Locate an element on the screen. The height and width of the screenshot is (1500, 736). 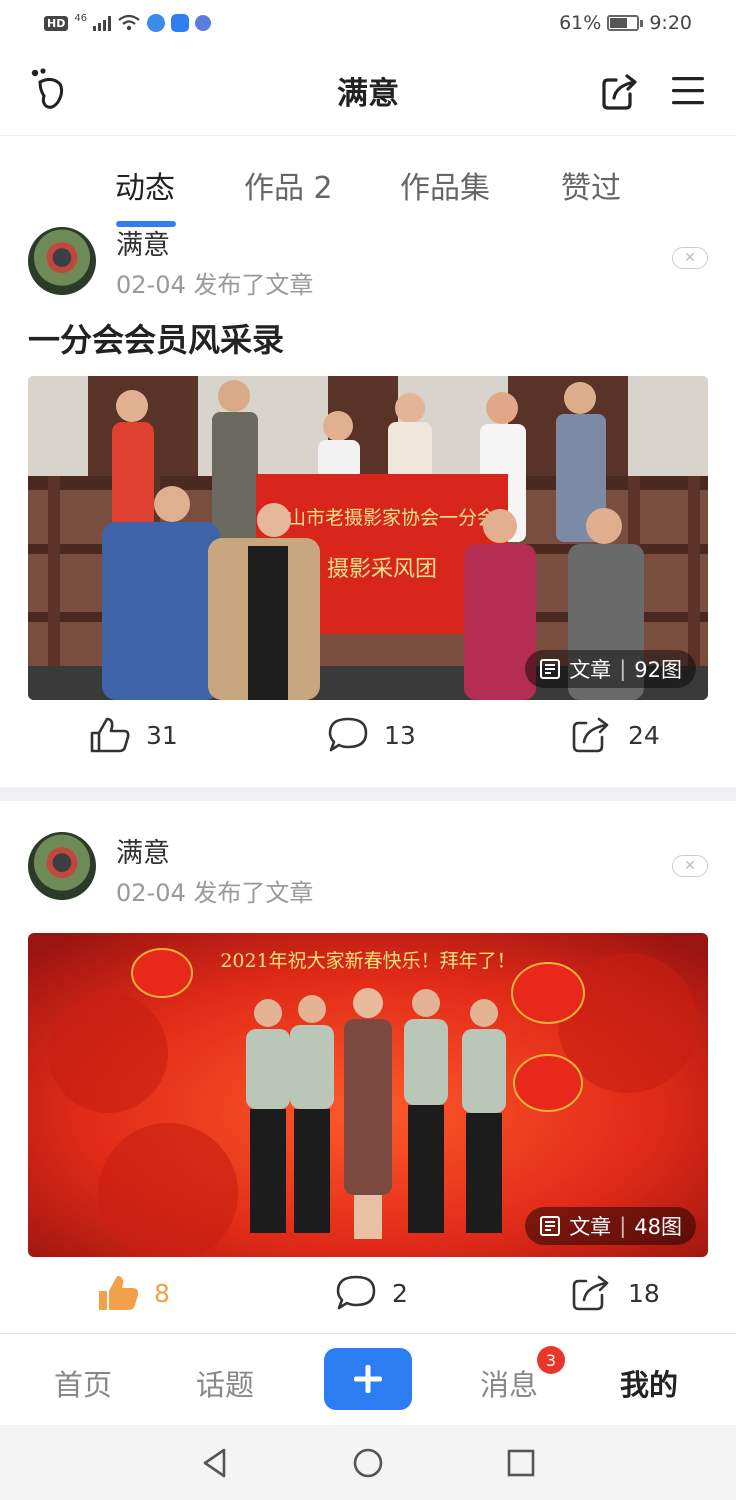
like-button: 8 is located at coordinates (133, 1293).